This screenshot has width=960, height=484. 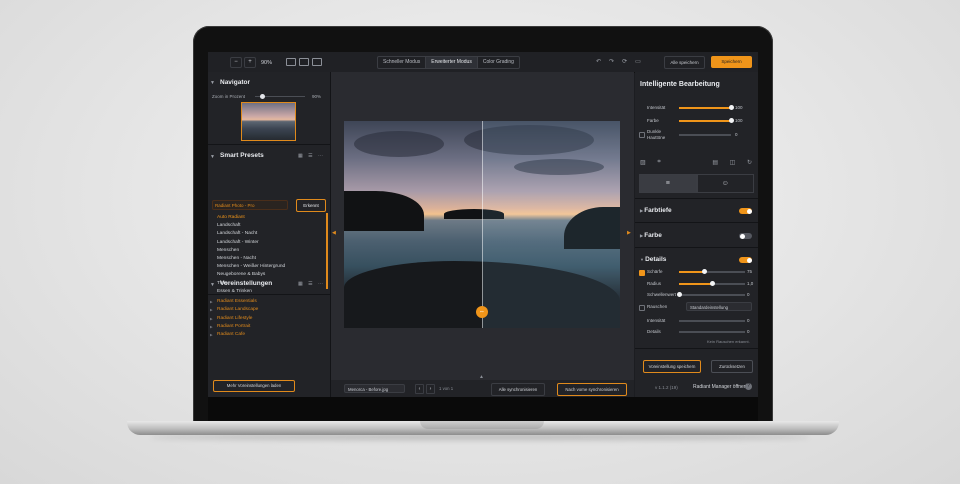 I want to click on dark-skin-checkbox, so click(x=642, y=135).